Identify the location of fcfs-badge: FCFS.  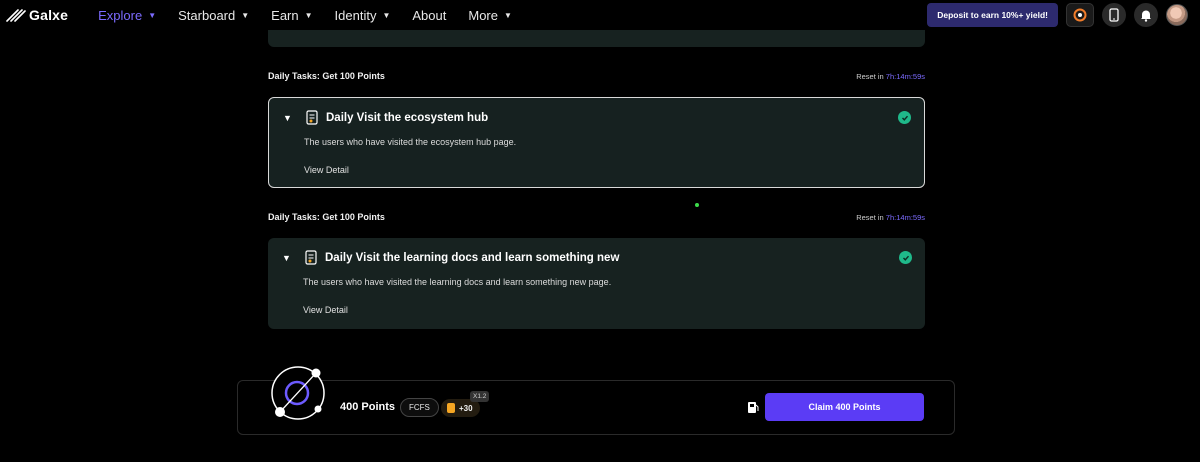
(419, 407).